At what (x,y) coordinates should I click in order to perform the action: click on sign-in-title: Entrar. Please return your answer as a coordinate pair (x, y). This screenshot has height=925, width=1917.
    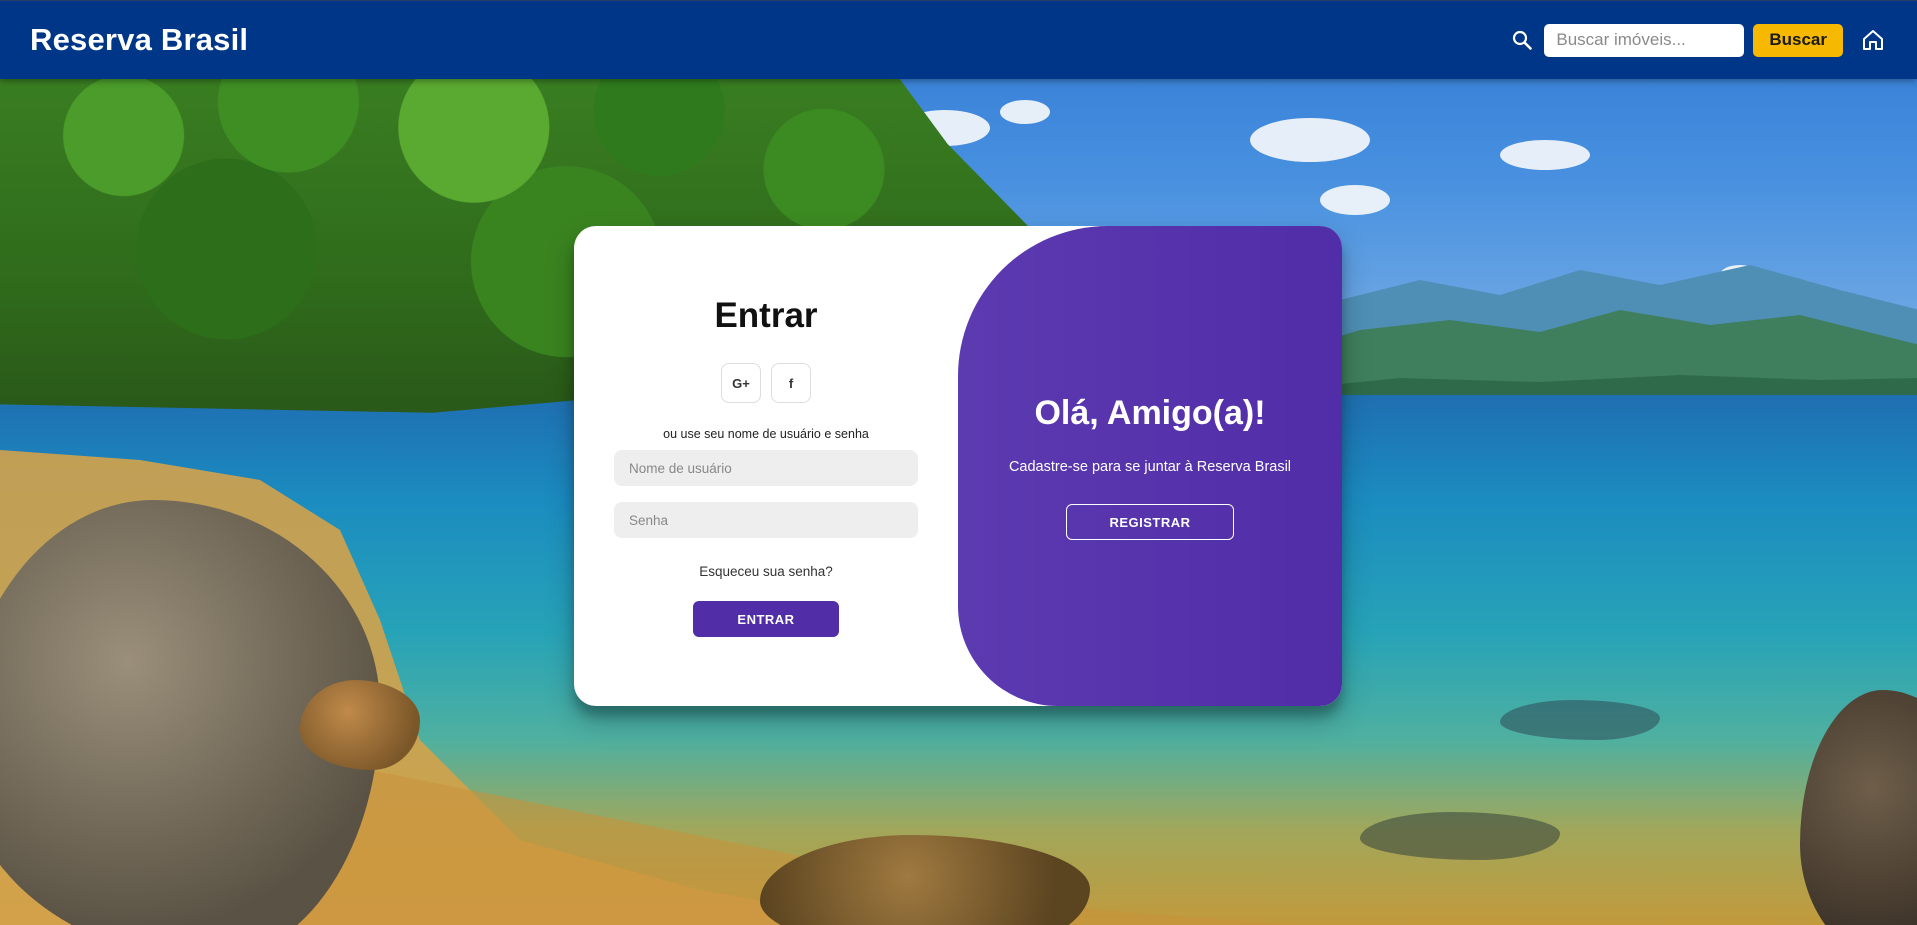
    Looking at the image, I should click on (766, 315).